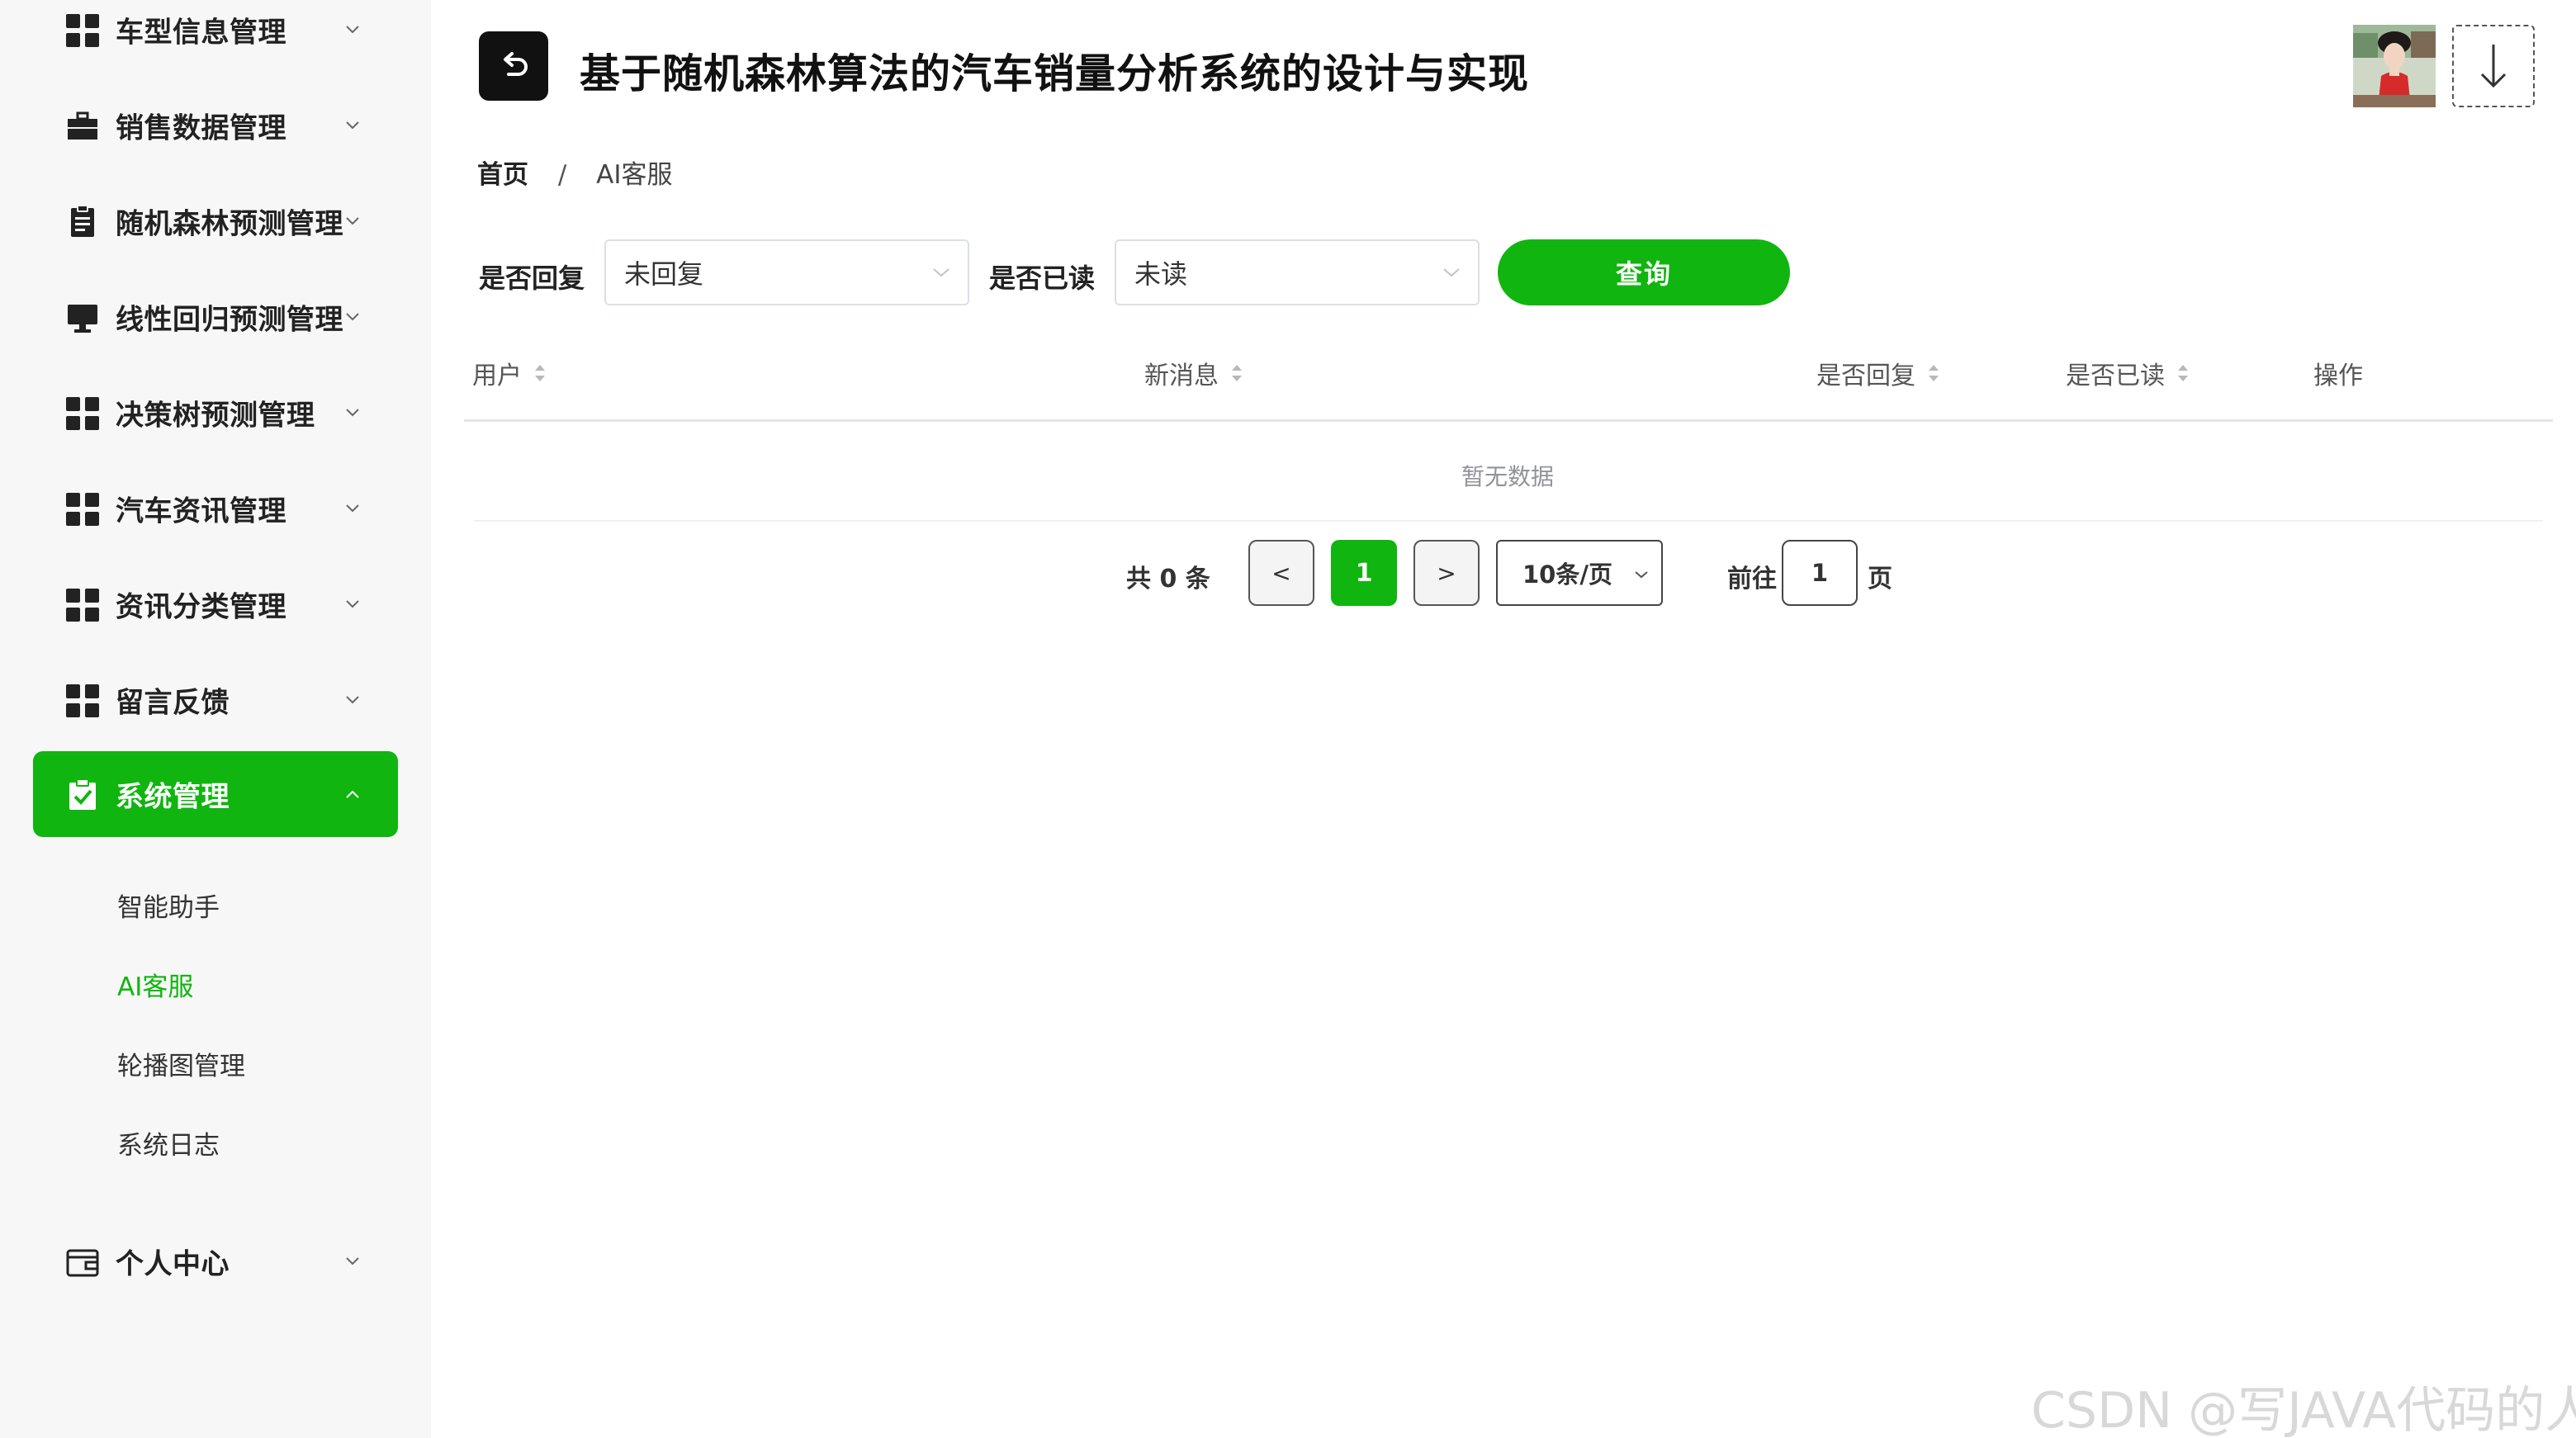 The image size is (2576, 1438). I want to click on document-icon, so click(82, 221).